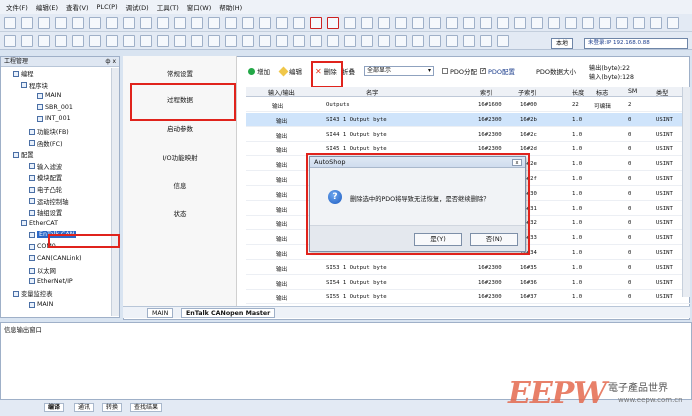  I want to click on pdo-alloc-checkbox: PDO分配, so click(459, 71).